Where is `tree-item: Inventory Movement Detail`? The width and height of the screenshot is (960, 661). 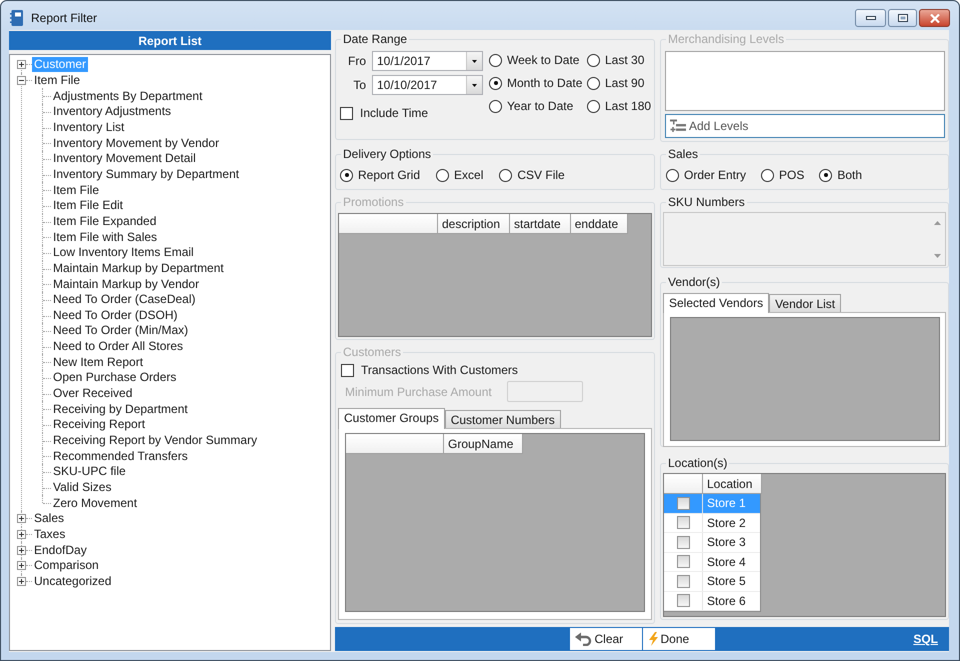
tree-item: Inventory Movement Detail is located at coordinates (124, 158).